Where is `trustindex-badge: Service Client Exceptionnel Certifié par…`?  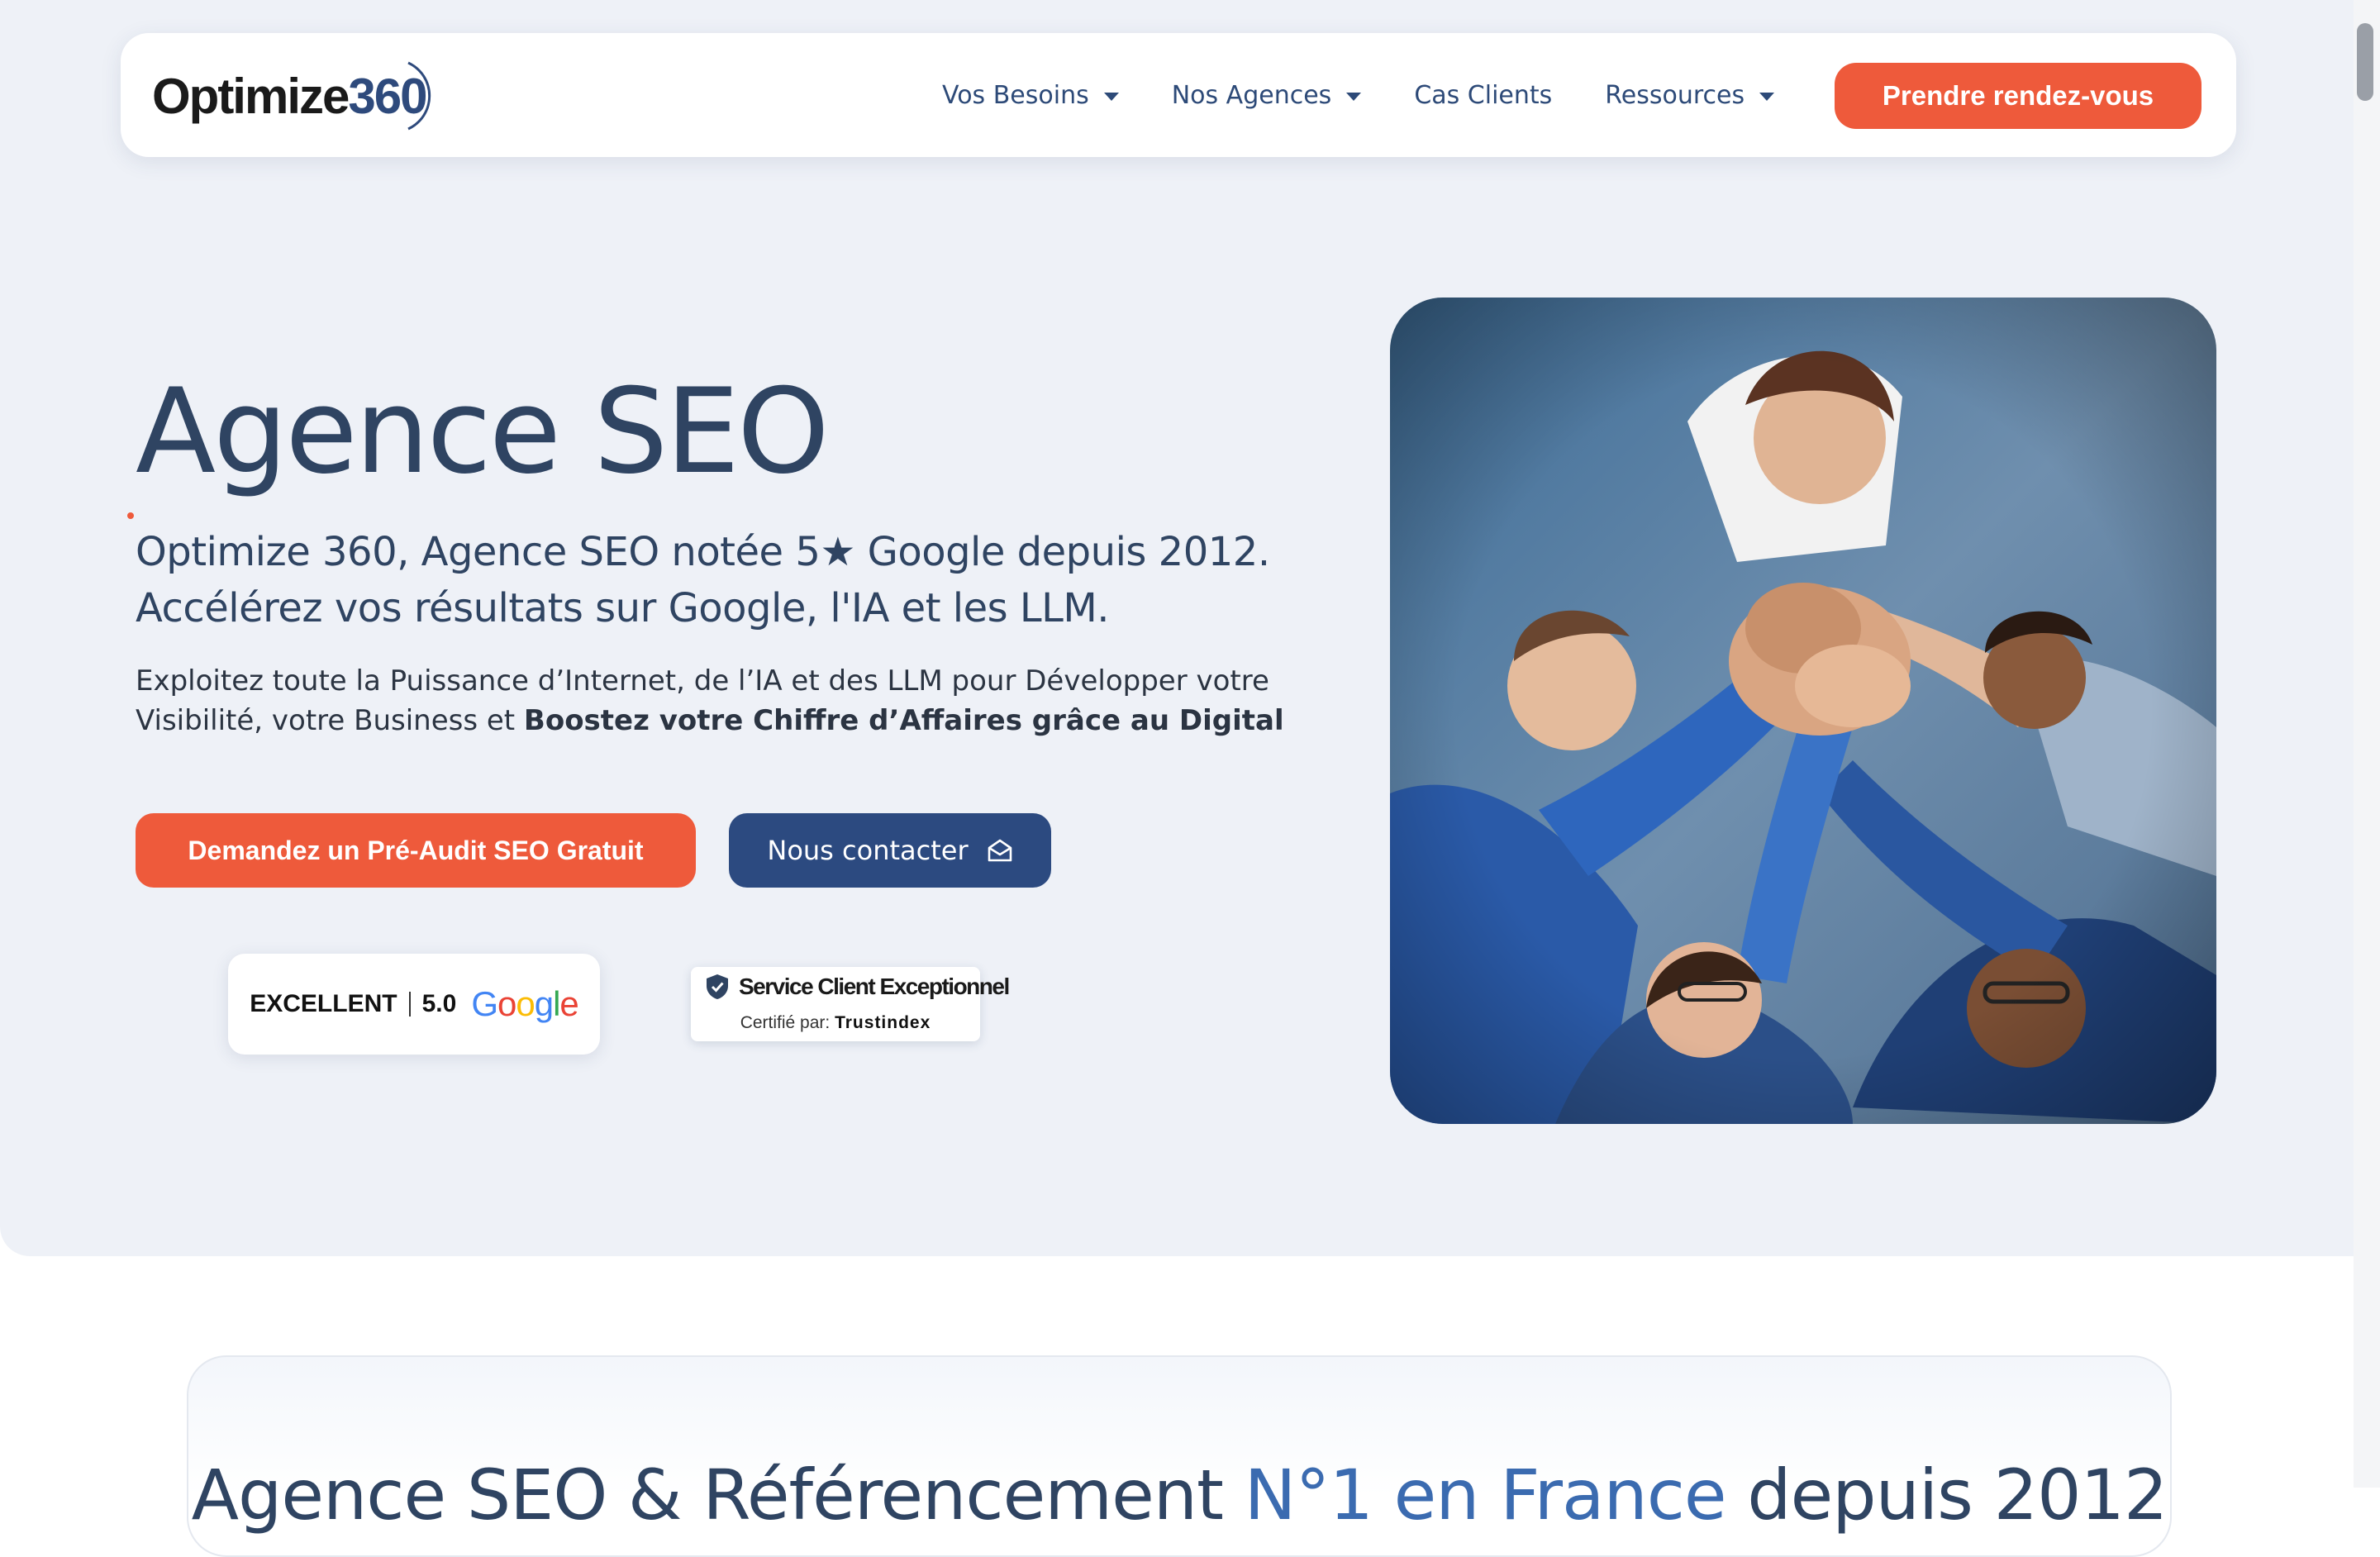
trustindex-badge: Service Client Exceptionnel Certifié par… is located at coordinates (850, 1004).